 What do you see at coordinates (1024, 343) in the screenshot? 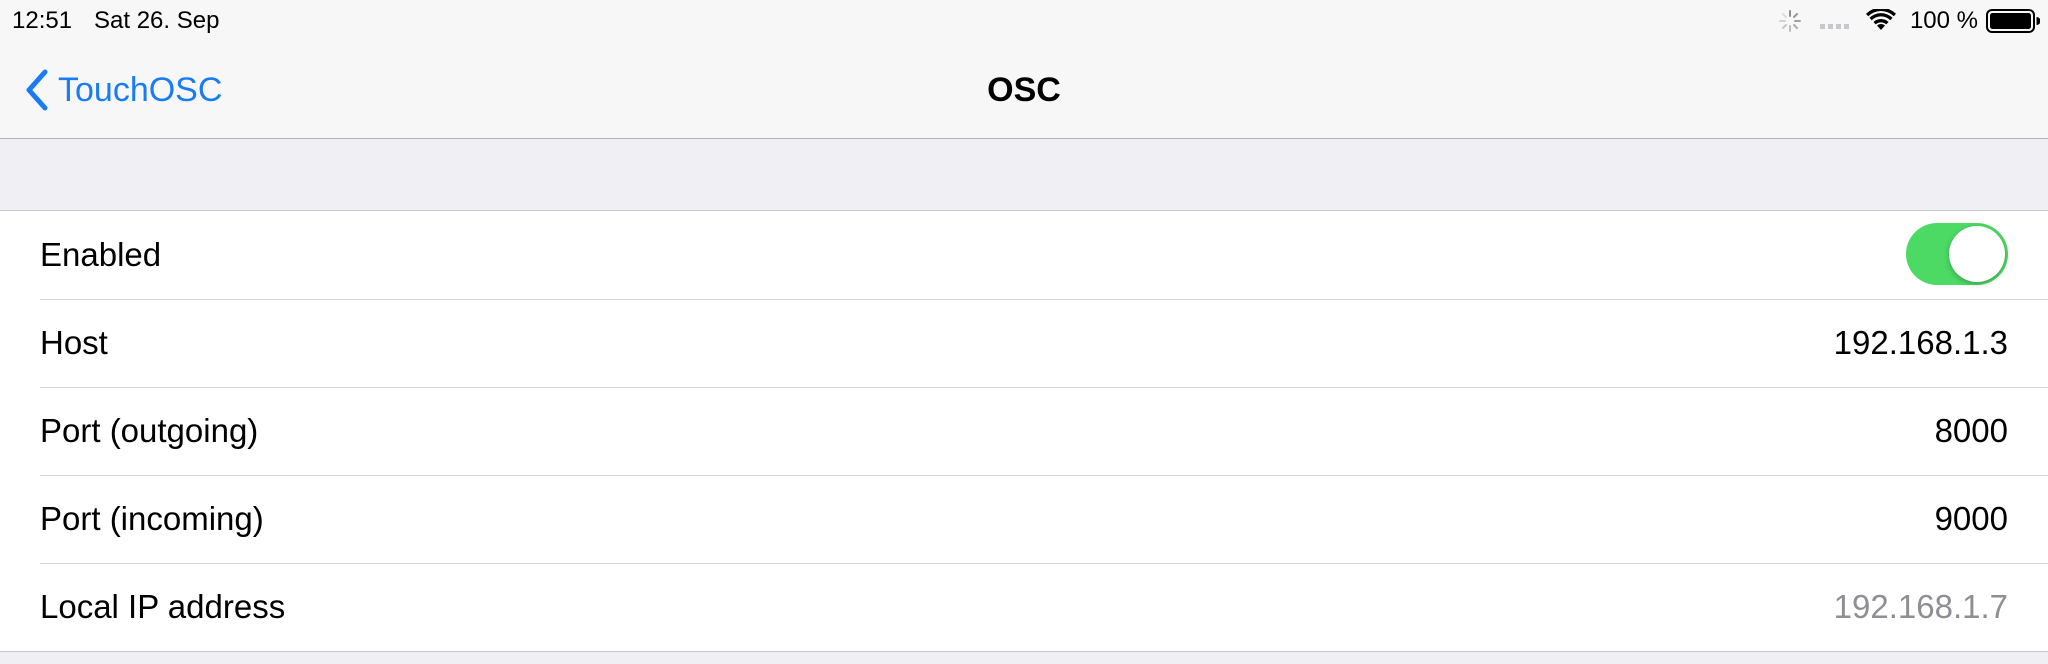
I see `settings-row-host: Host 192.168.1.3` at bounding box center [1024, 343].